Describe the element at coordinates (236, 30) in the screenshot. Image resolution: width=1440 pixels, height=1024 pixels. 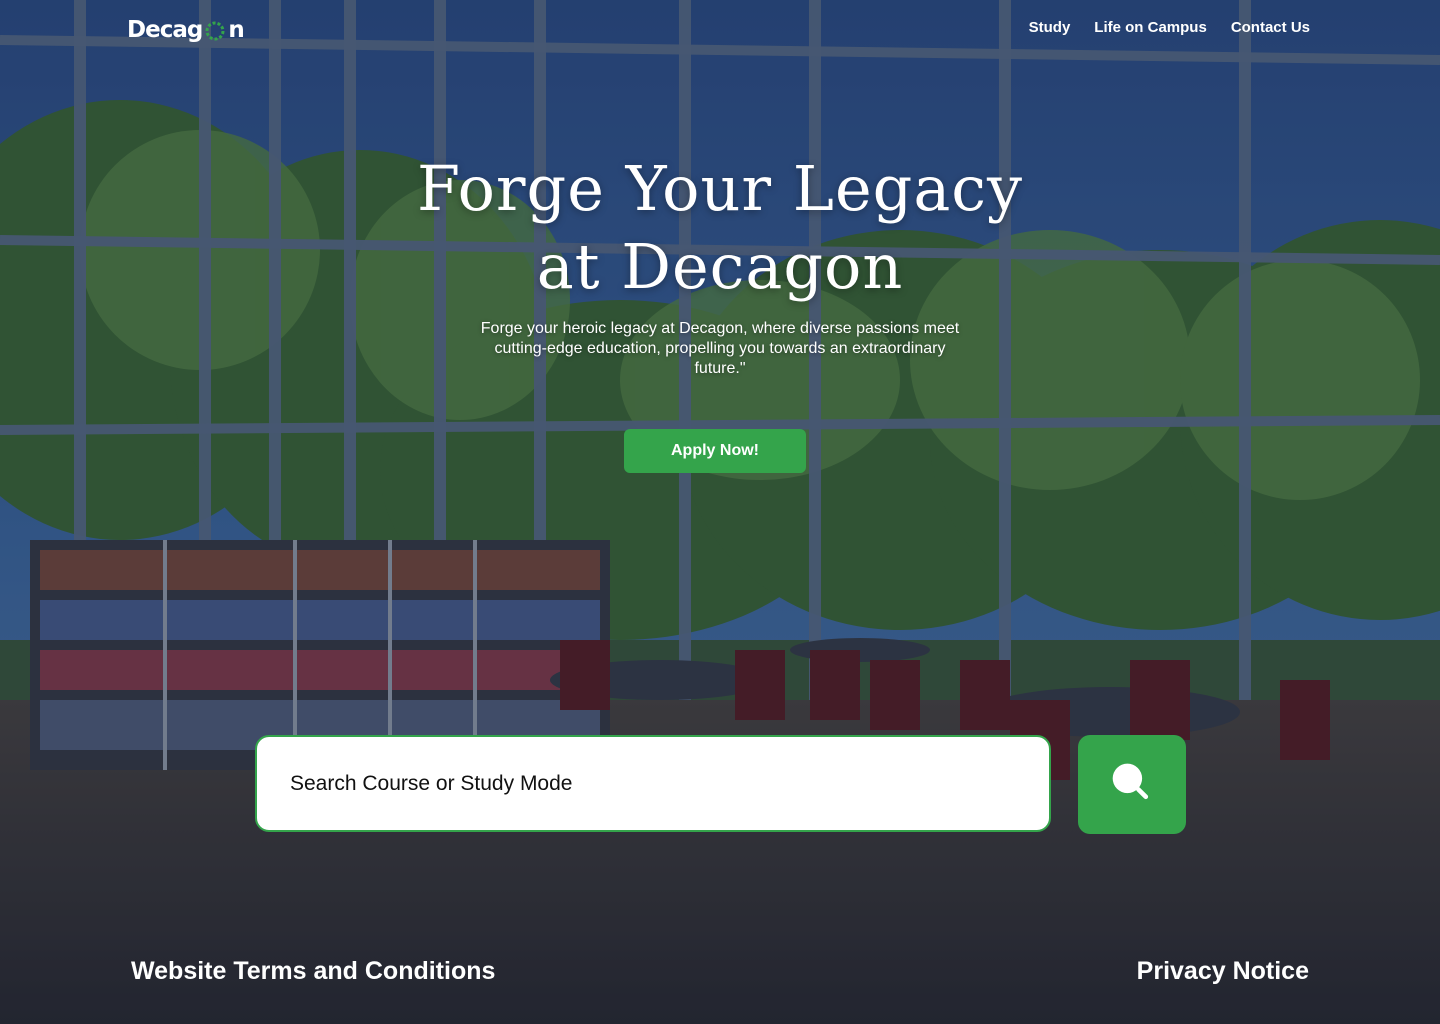
I see `logo-text-end: n` at that location.